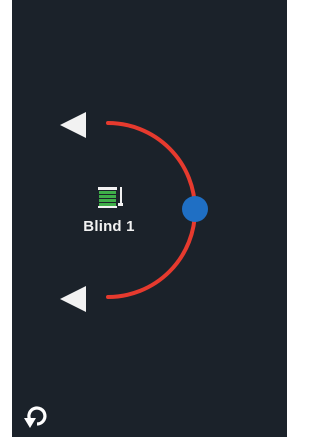 The height and width of the screenshot is (437, 320). Describe the element at coordinates (73, 299) in the screenshot. I see `close-arrow-button` at that location.